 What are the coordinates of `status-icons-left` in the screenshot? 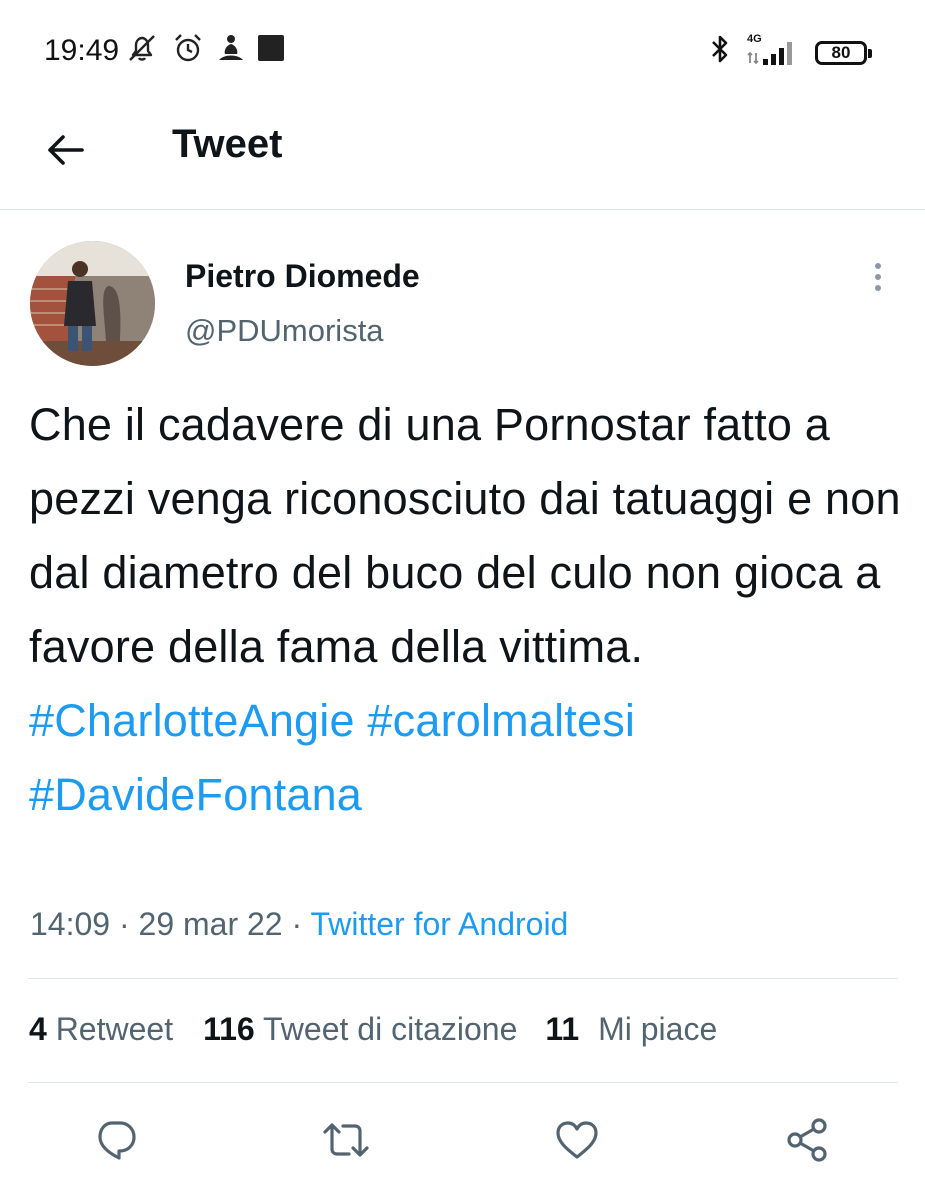 It's located at (205, 48).